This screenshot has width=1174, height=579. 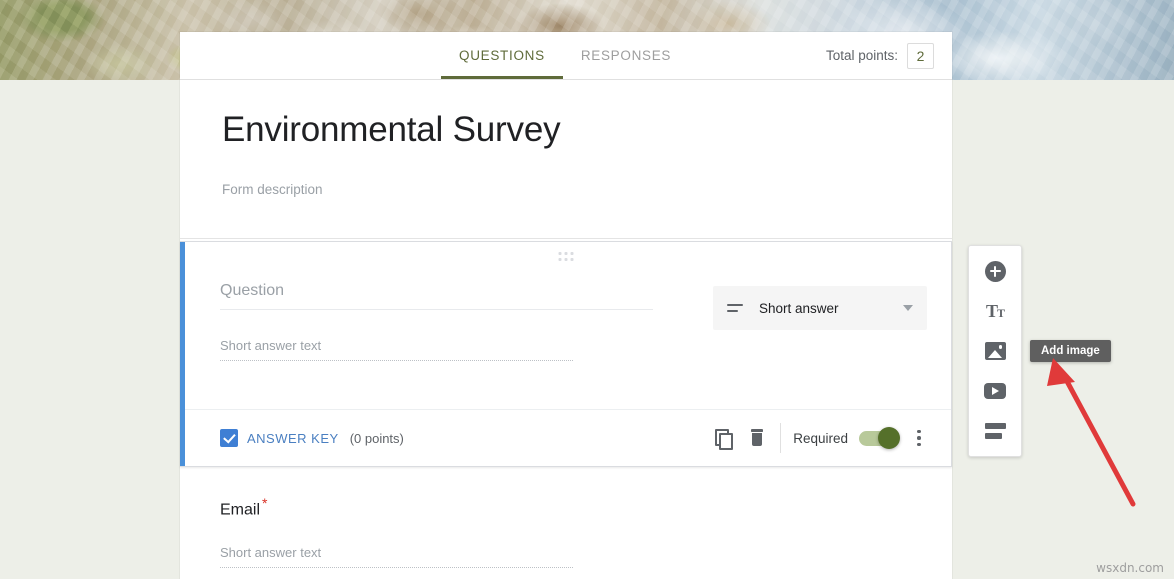 I want to click on total-points-value: 2, so click(x=920, y=55).